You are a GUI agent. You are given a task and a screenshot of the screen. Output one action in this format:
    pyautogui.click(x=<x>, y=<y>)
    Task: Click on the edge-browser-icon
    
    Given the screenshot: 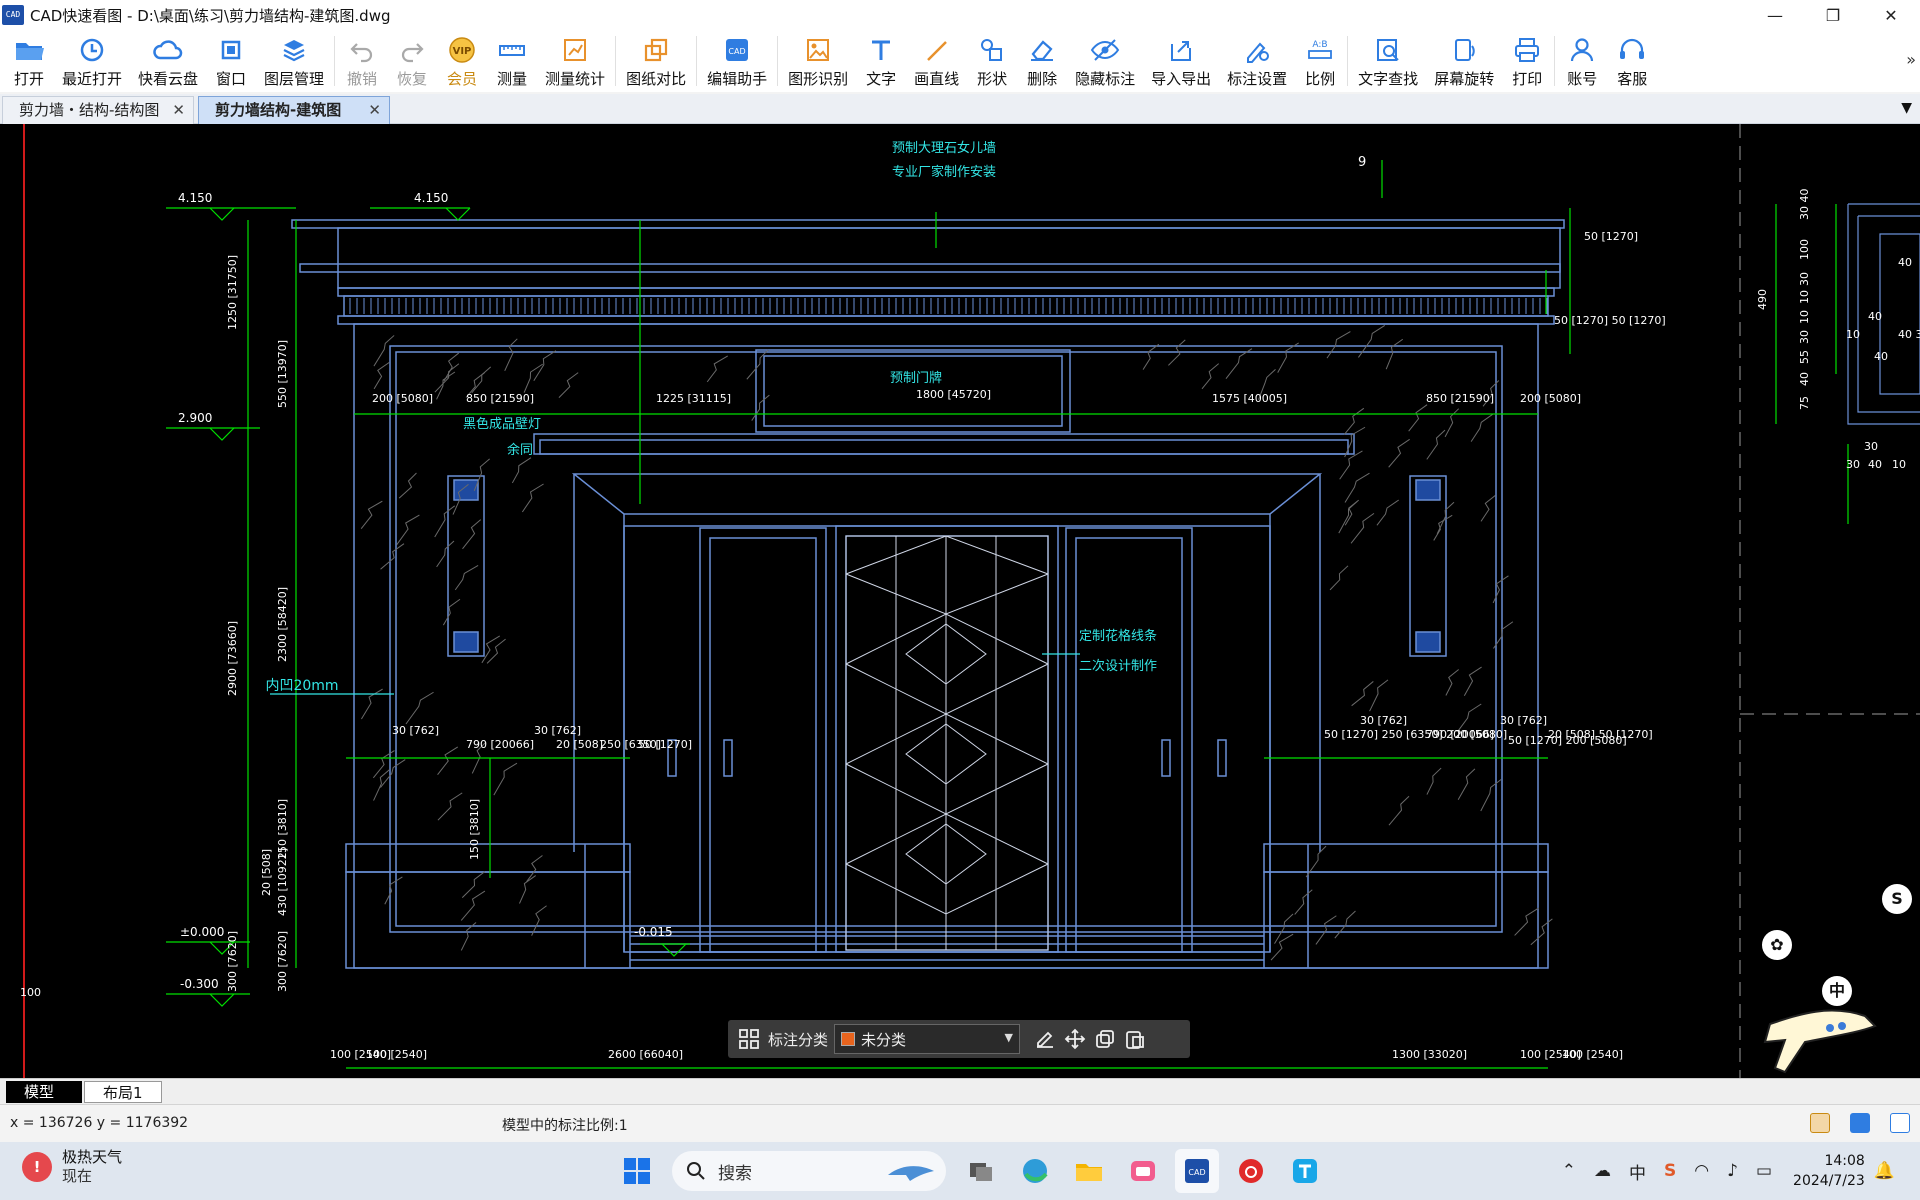 What is the action you would take?
    pyautogui.click(x=1035, y=1171)
    